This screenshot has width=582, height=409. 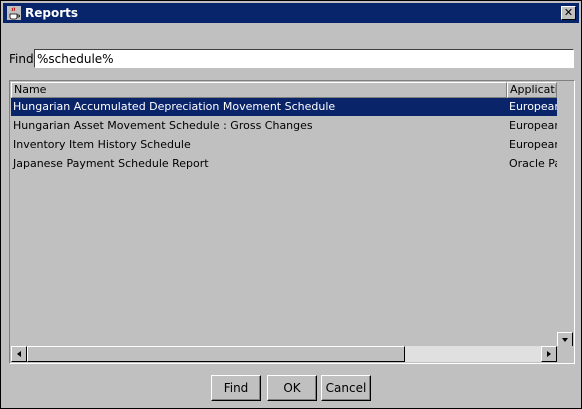 I want to click on find-label: Find, so click(x=21, y=59).